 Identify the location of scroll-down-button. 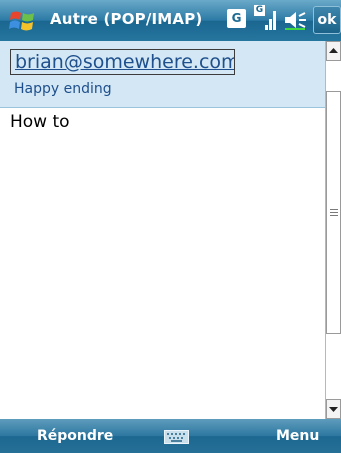
(333, 409).